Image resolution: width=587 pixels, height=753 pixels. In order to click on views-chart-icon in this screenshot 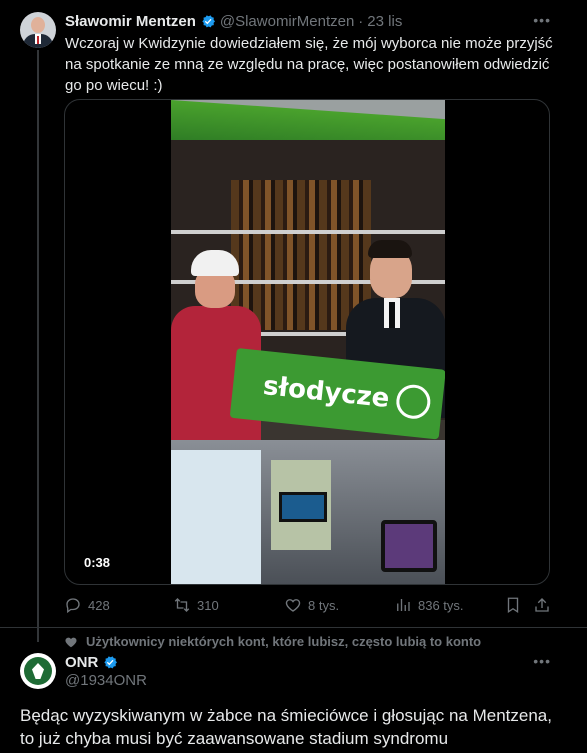, I will do `click(403, 605)`.